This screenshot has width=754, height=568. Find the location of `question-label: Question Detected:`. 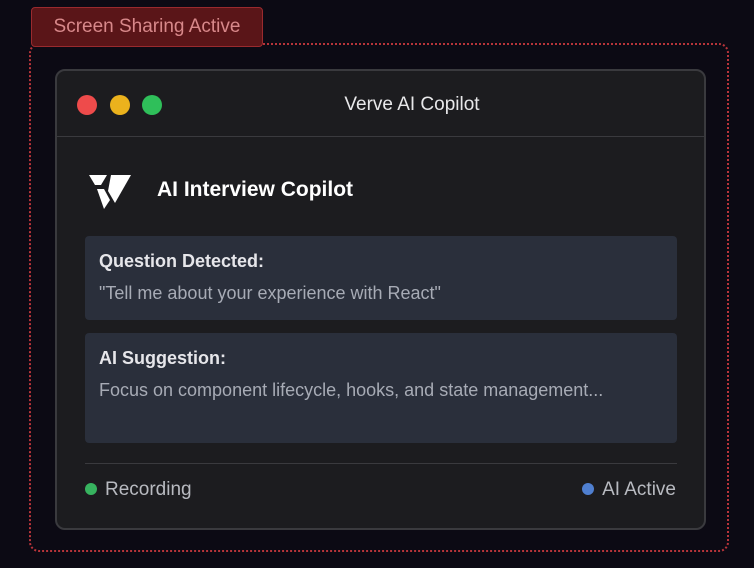

question-label: Question Detected: is located at coordinates (182, 261).